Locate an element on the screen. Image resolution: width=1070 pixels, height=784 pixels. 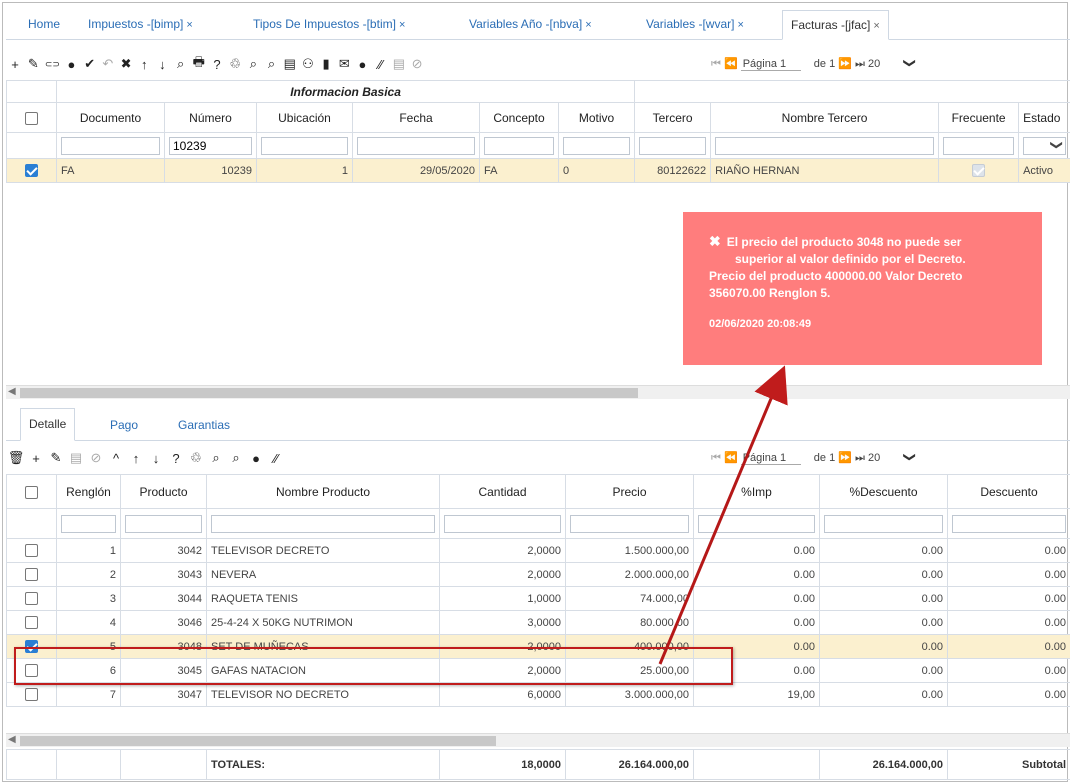
filter-nombre-producto is located at coordinates (323, 523).